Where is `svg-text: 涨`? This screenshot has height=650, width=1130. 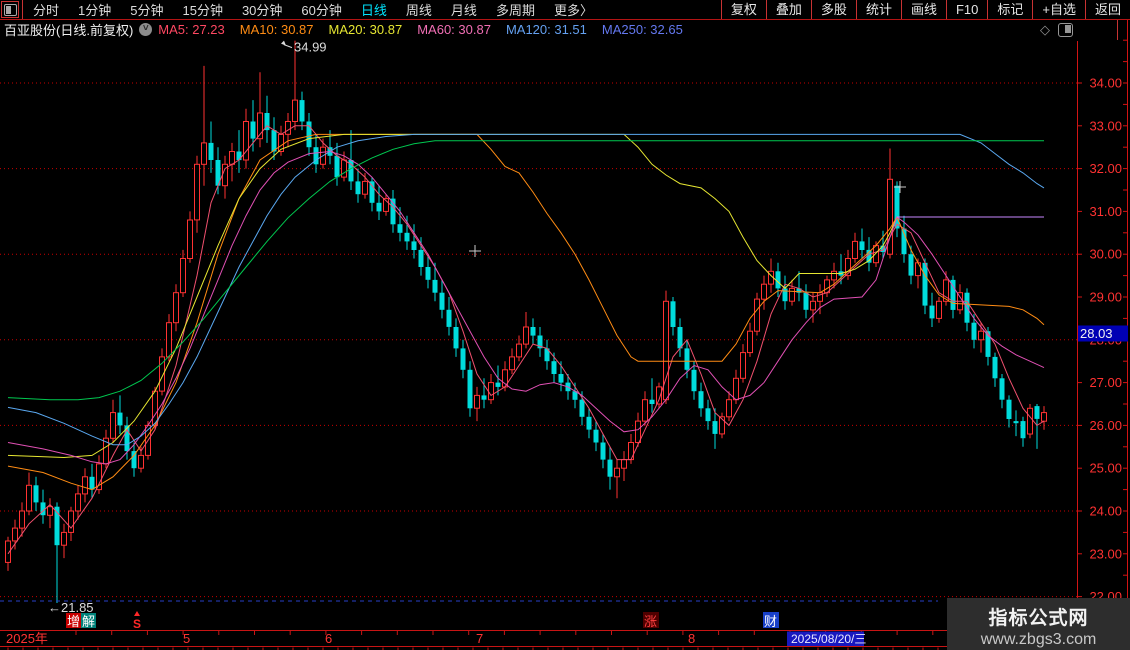
svg-text: 涨 is located at coordinates (650, 621).